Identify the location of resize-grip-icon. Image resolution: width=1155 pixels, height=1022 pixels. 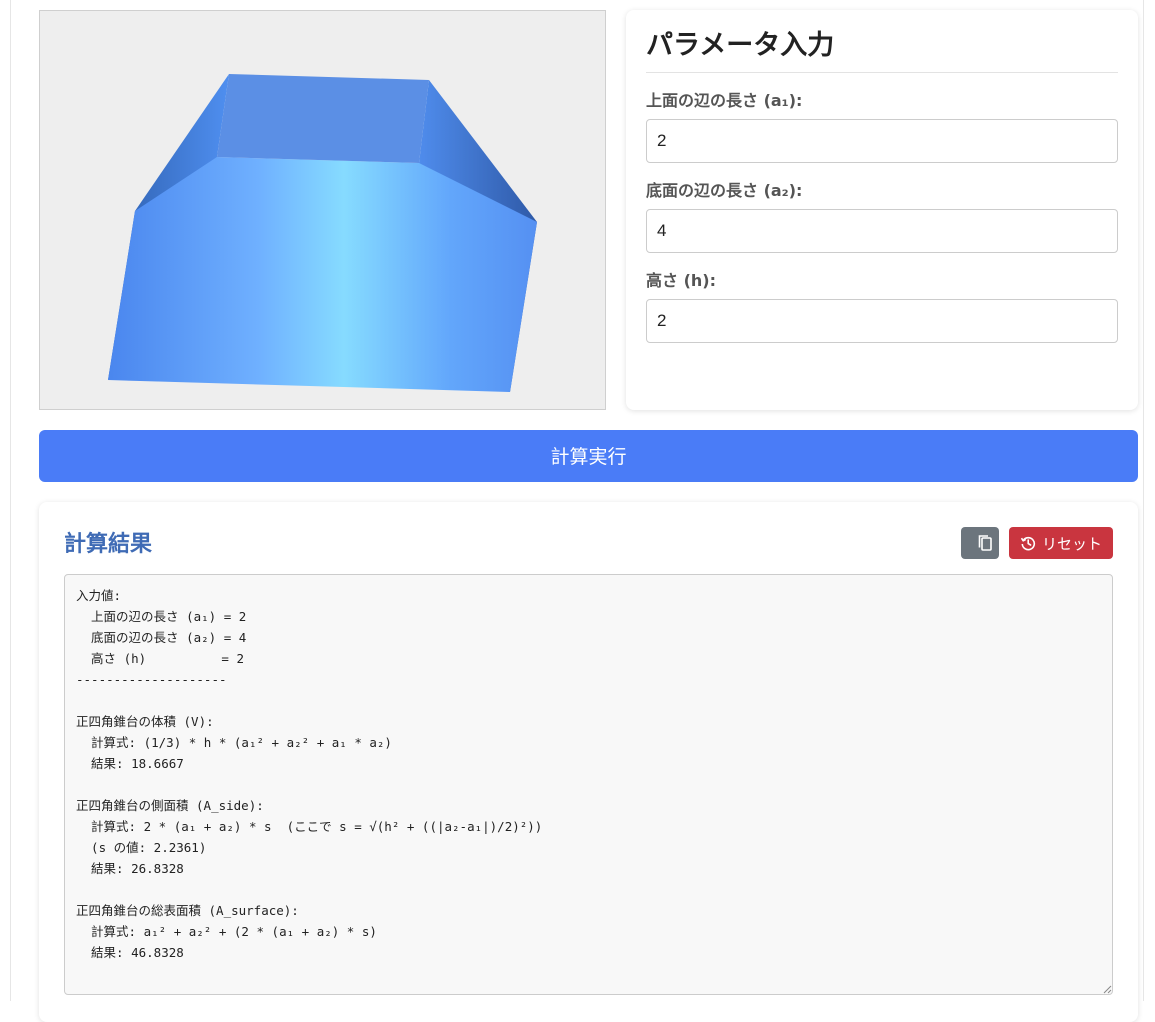
(1107, 989).